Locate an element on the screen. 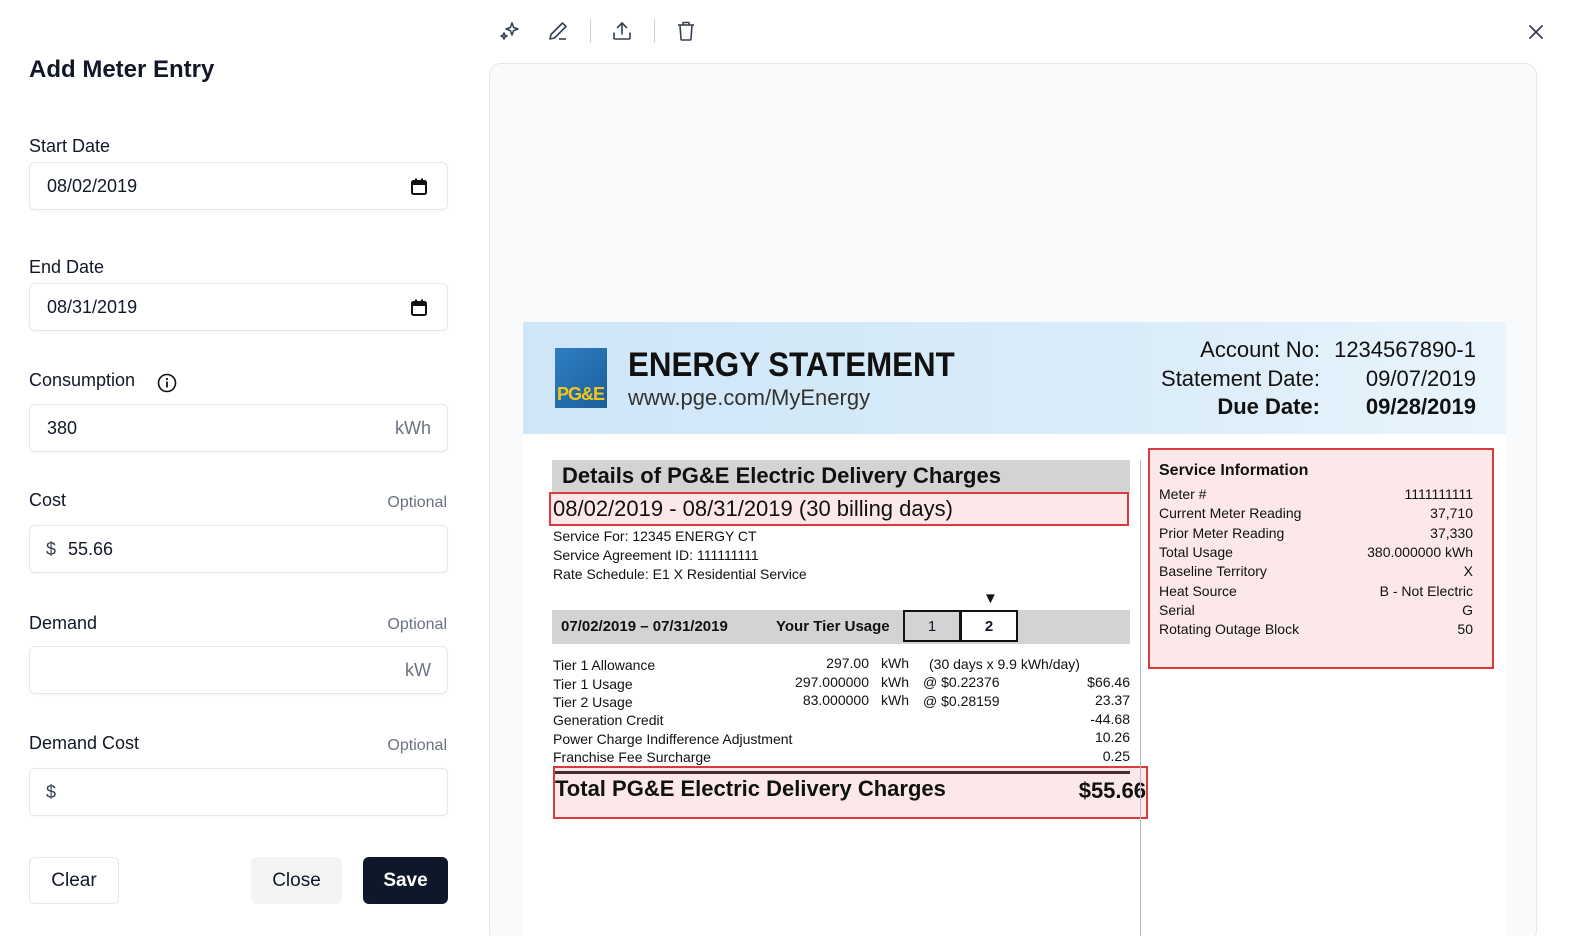 Image resolution: width=1596 pixels, height=936 pixels. cost-currency-prefix: $ is located at coordinates (51, 549).